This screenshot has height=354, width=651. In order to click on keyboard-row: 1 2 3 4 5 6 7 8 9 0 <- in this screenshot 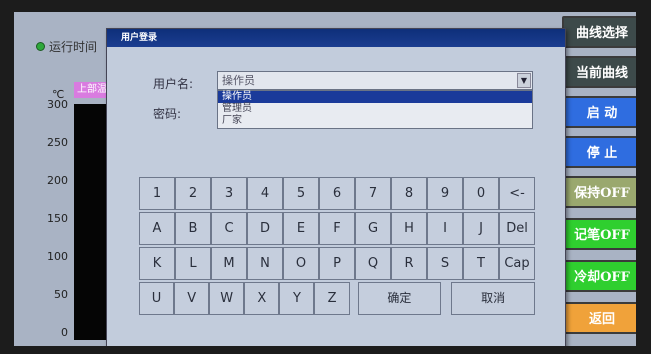, I will do `click(337, 193)`.